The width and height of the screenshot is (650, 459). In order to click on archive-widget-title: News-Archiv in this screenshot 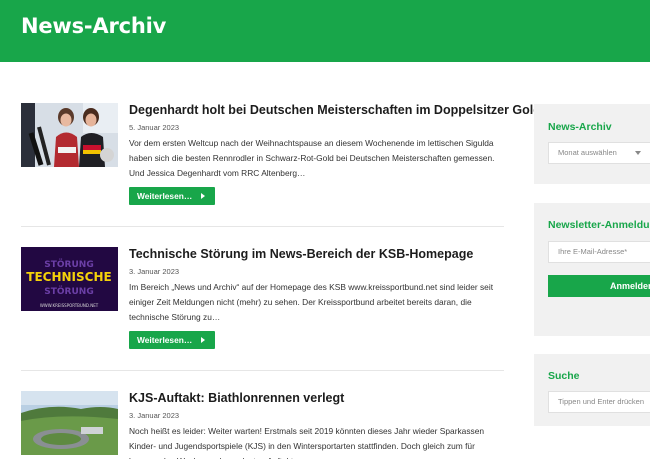, I will do `click(580, 127)`.